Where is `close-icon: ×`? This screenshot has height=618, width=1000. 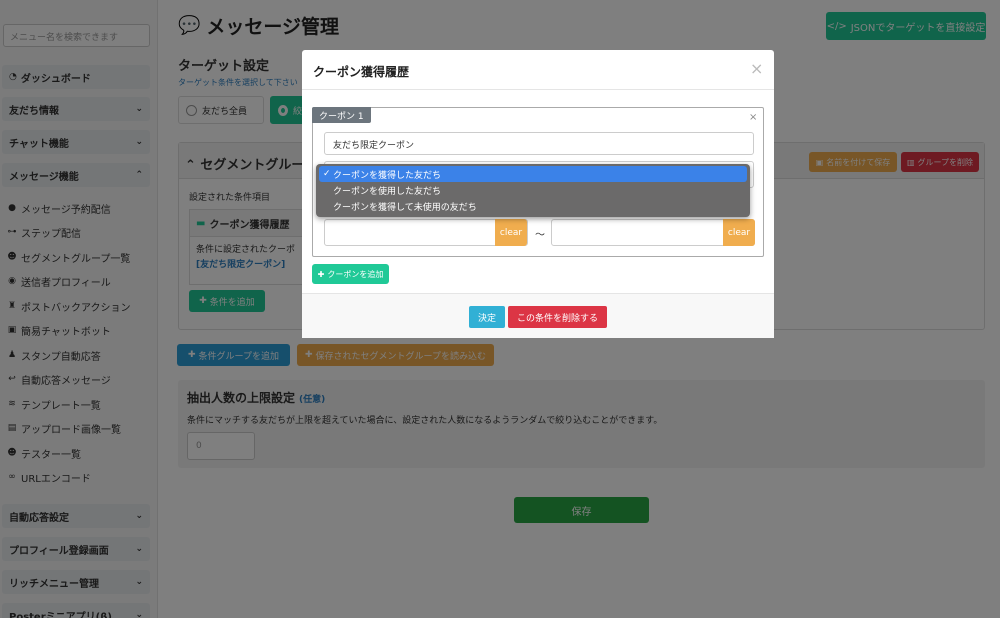 close-icon: × is located at coordinates (756, 68).